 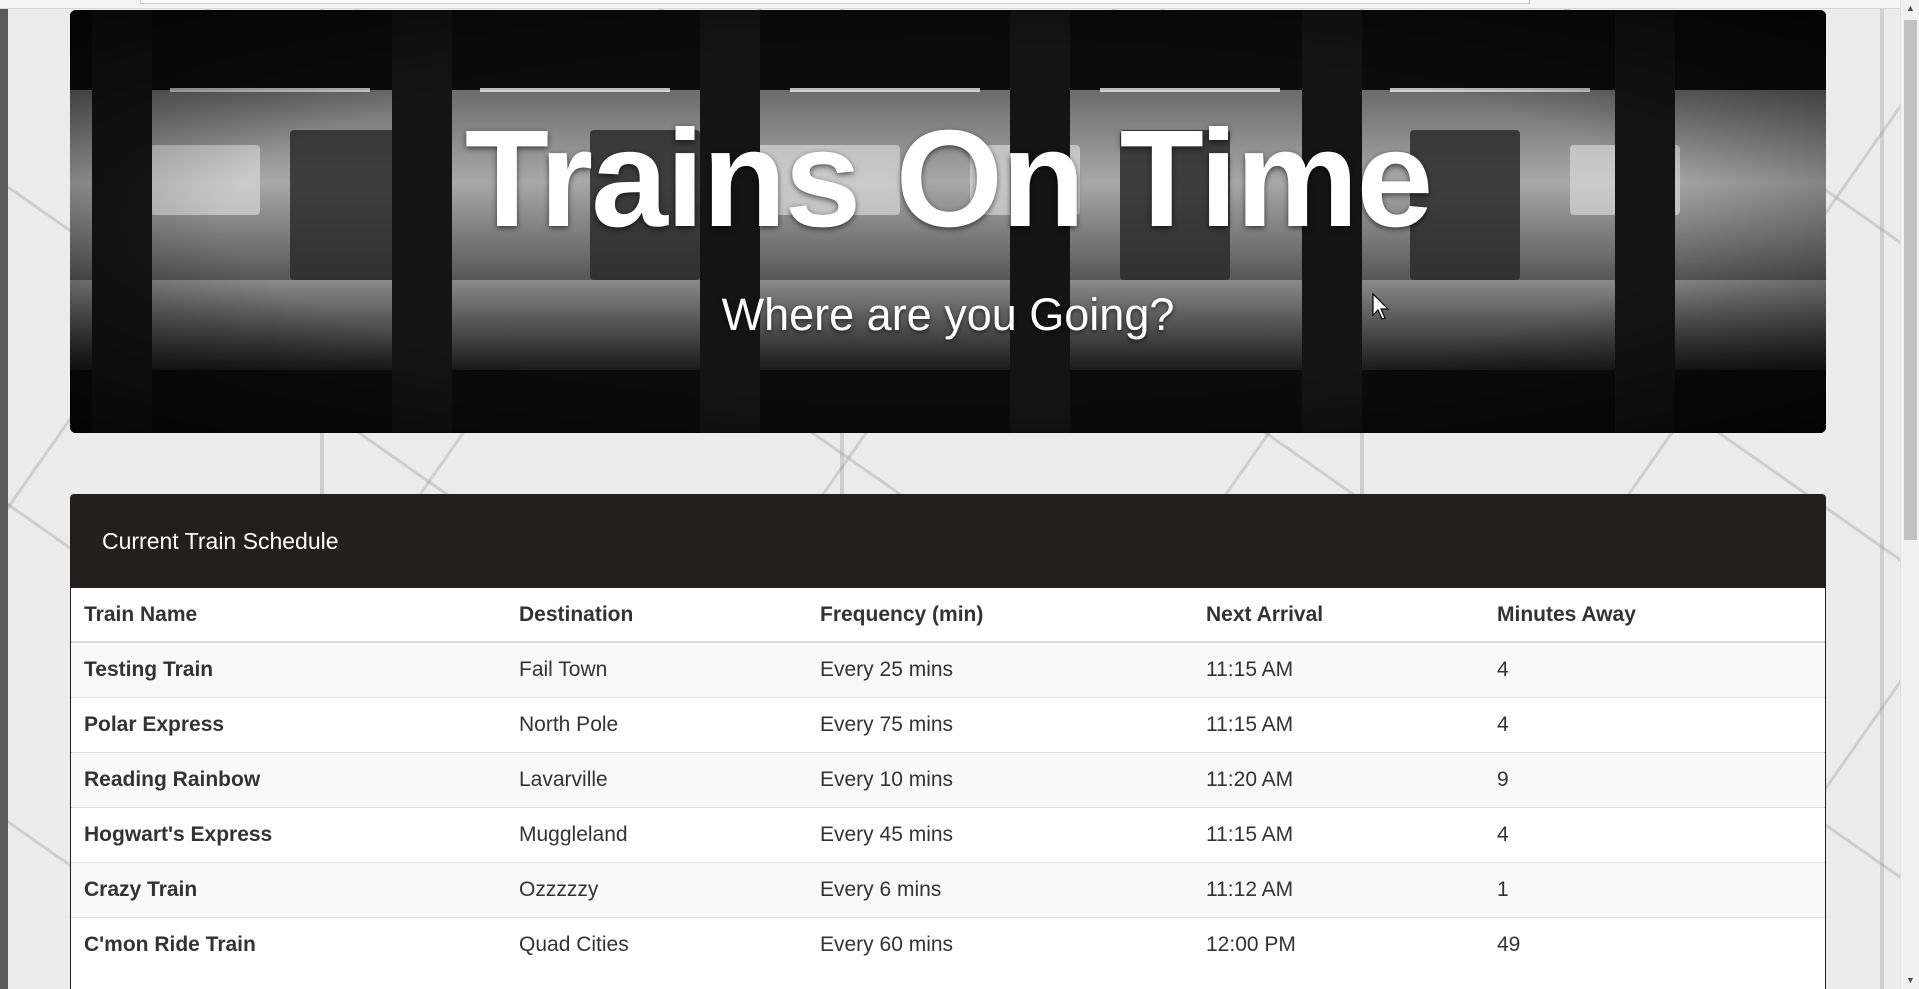 I want to click on train-name-cell: Reading Rainbow, so click(x=288, y=779).